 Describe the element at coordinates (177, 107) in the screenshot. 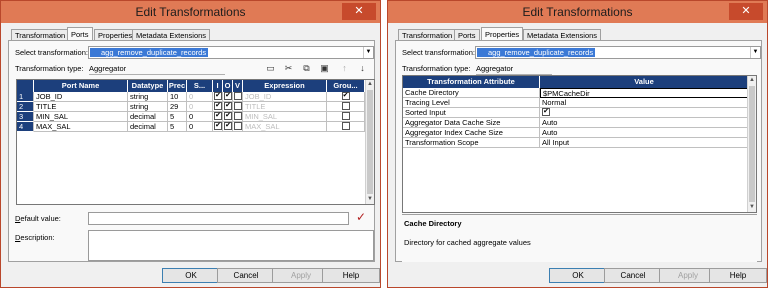

I see `prec-cell: 29` at that location.